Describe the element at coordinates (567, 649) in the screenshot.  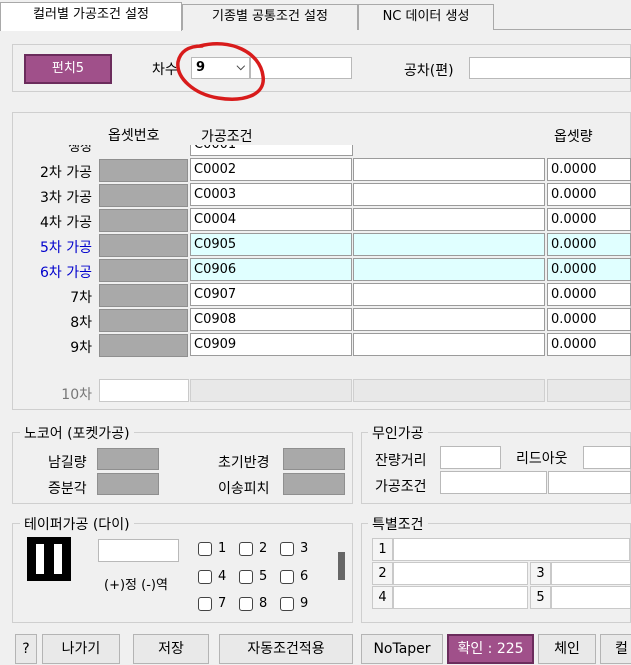
I see `chain-button: 체인` at that location.